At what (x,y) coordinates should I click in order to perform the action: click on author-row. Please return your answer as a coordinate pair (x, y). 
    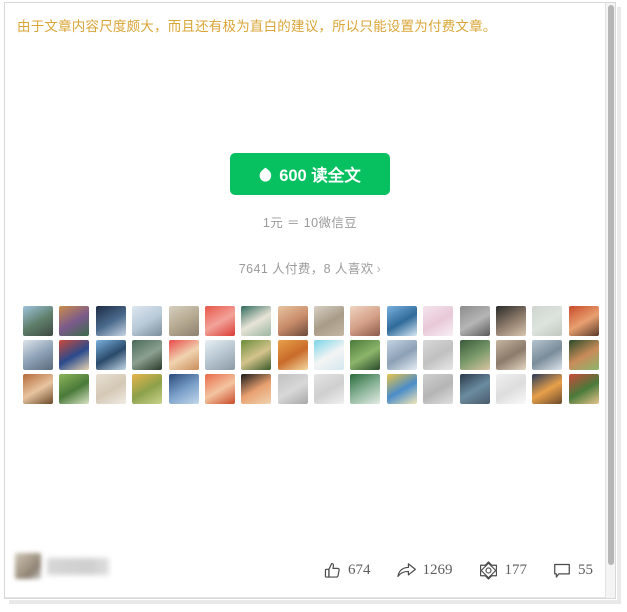
    Looking at the image, I should click on (62, 566).